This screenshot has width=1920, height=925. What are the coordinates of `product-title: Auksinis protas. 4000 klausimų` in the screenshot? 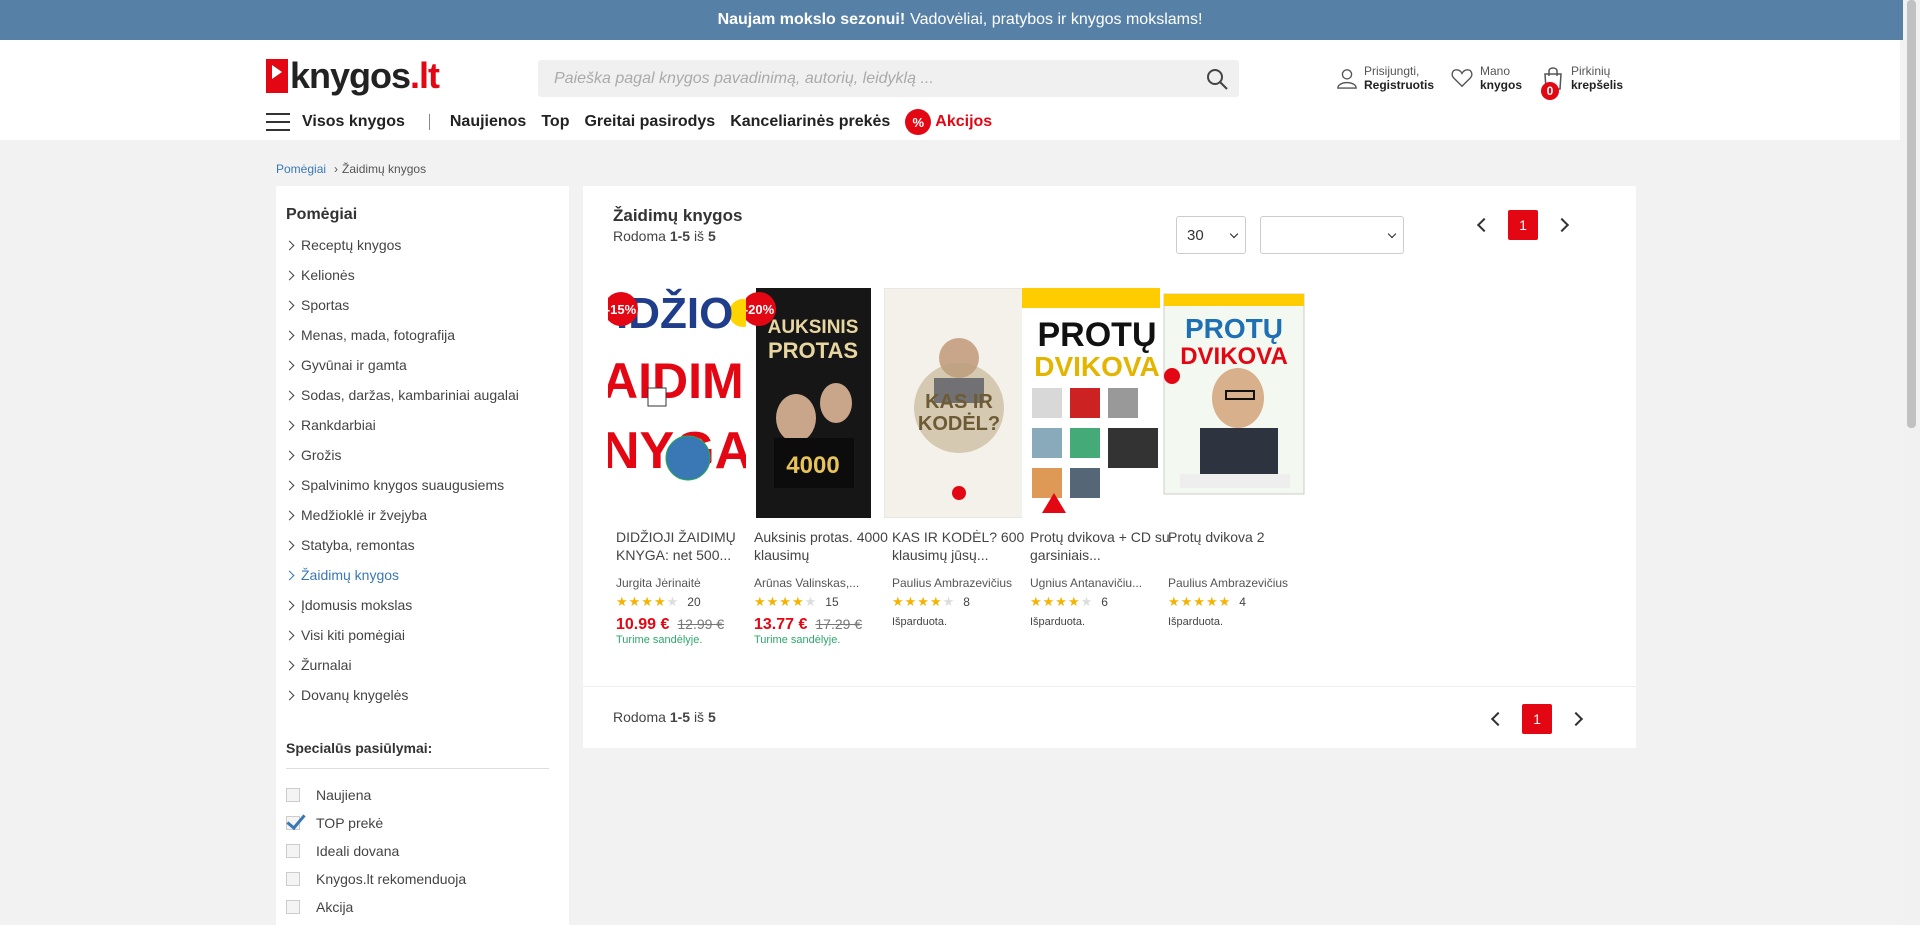 It's located at (821, 547).